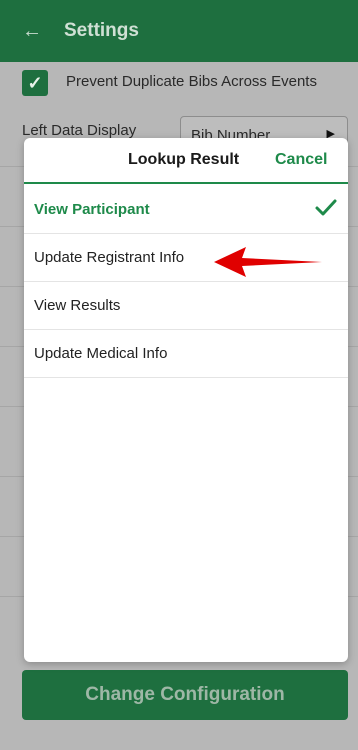 This screenshot has height=750, width=358. Describe the element at coordinates (186, 306) in the screenshot. I see `option-view-results: View Results` at that location.